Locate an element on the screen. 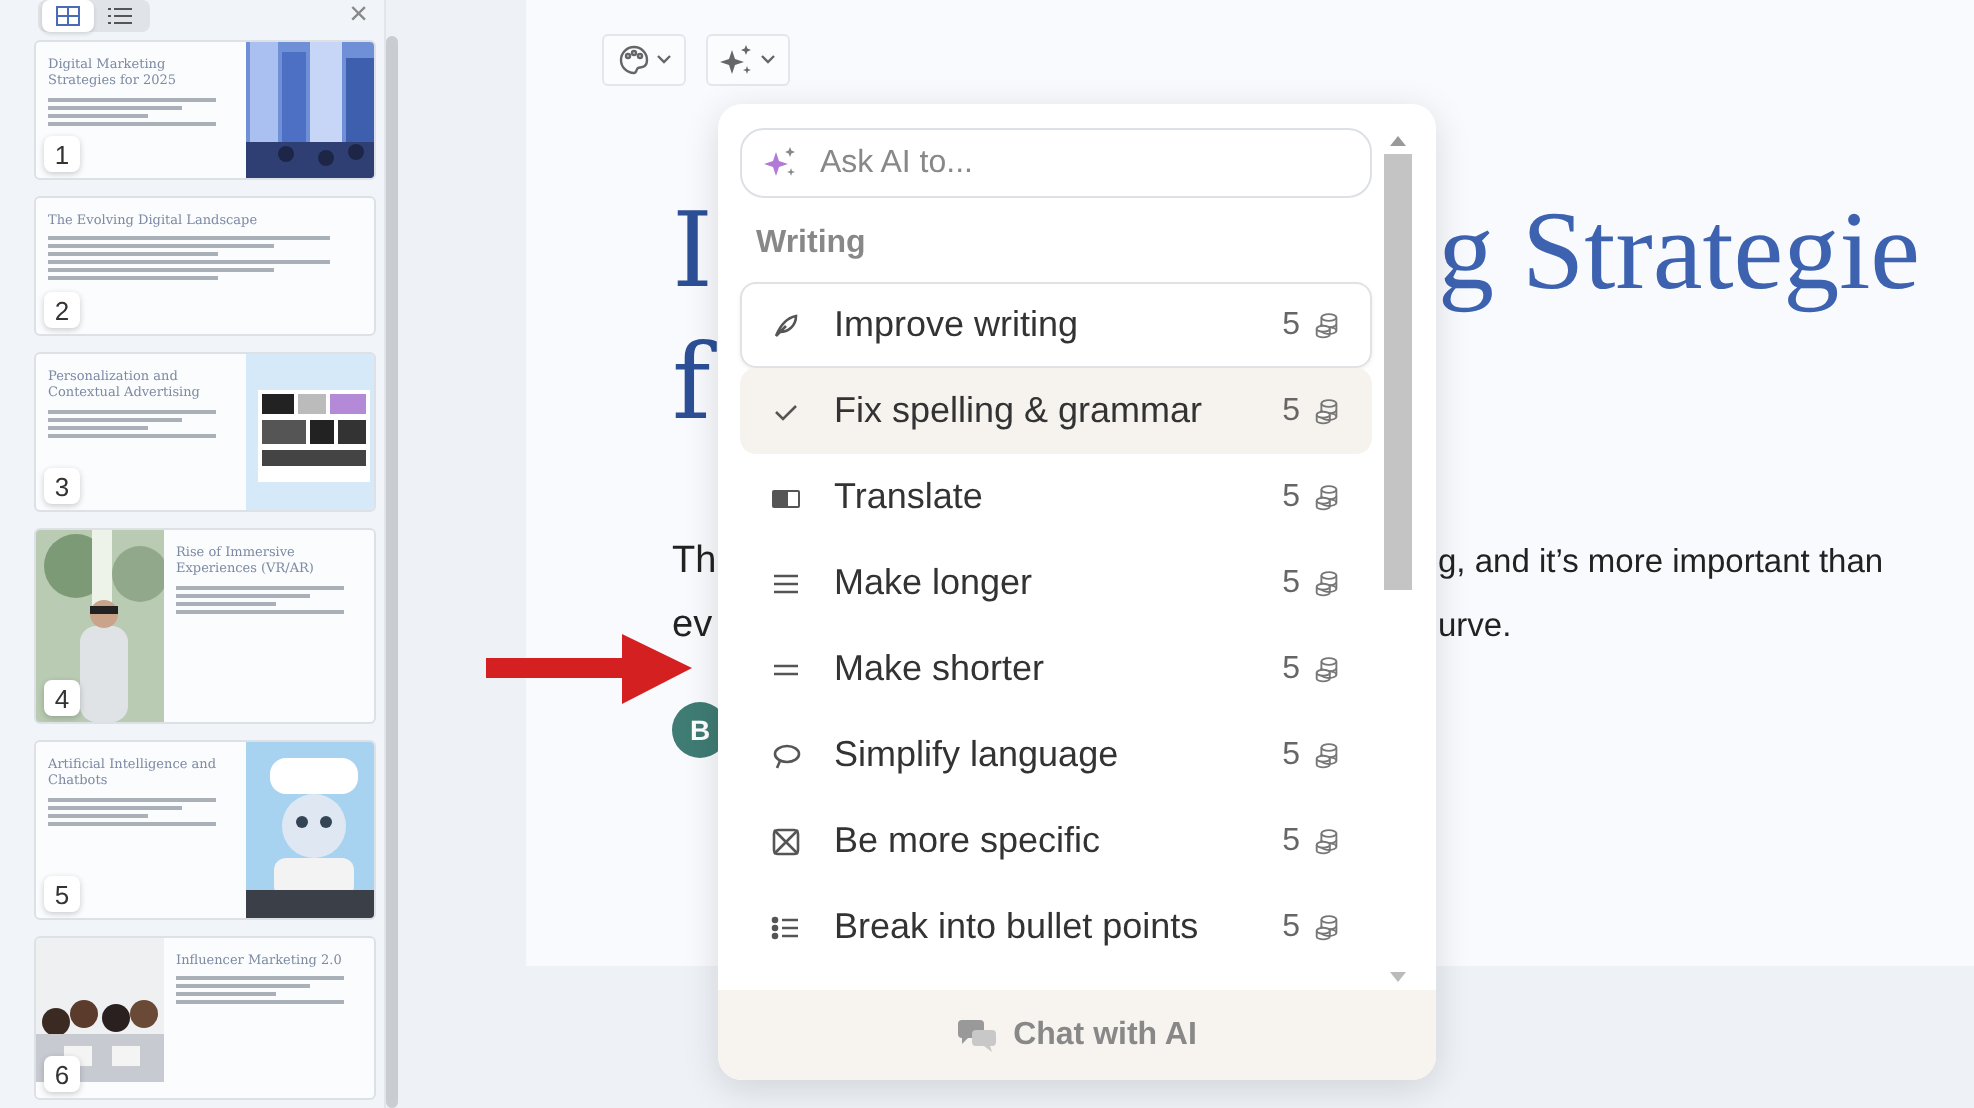 The width and height of the screenshot is (1974, 1108). bullet-list-icon is located at coordinates (786, 927).